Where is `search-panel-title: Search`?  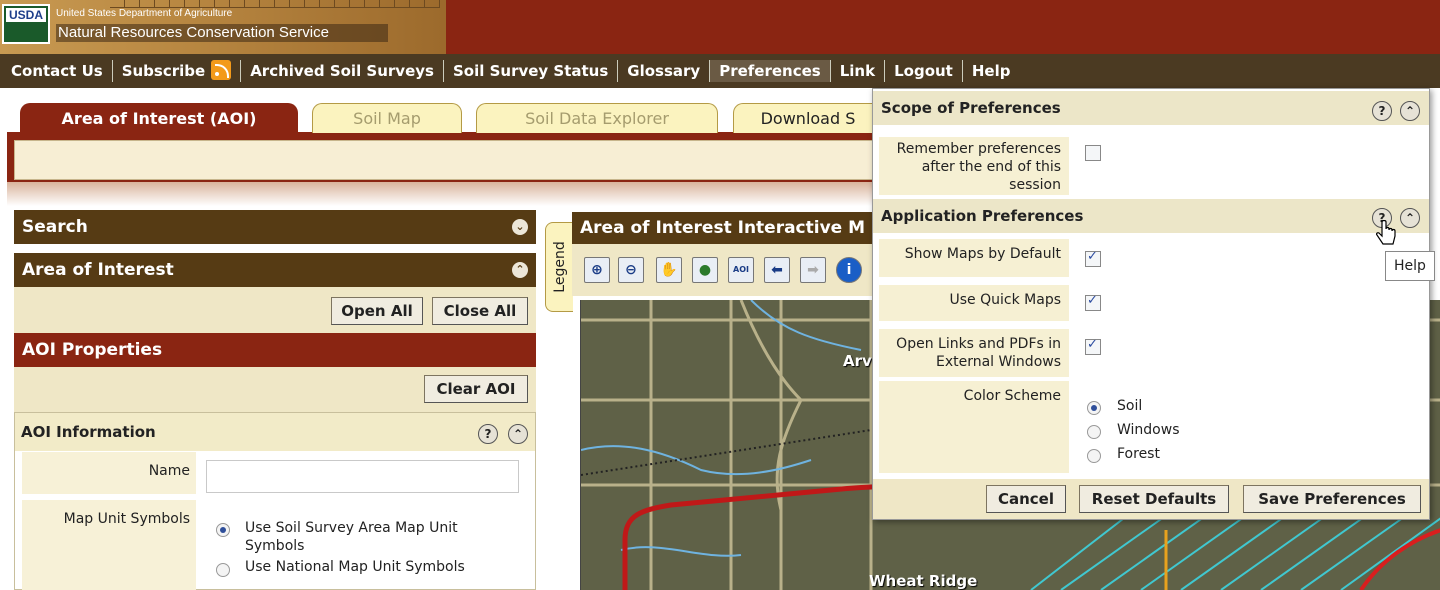
search-panel-title: Search is located at coordinates (55, 227).